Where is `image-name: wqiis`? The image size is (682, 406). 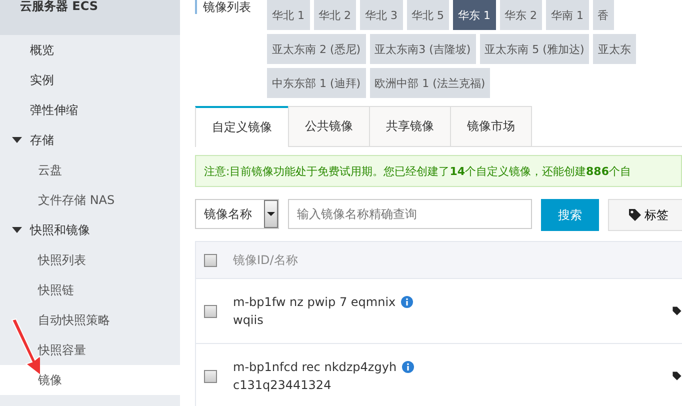 image-name: wqiis is located at coordinates (248, 320).